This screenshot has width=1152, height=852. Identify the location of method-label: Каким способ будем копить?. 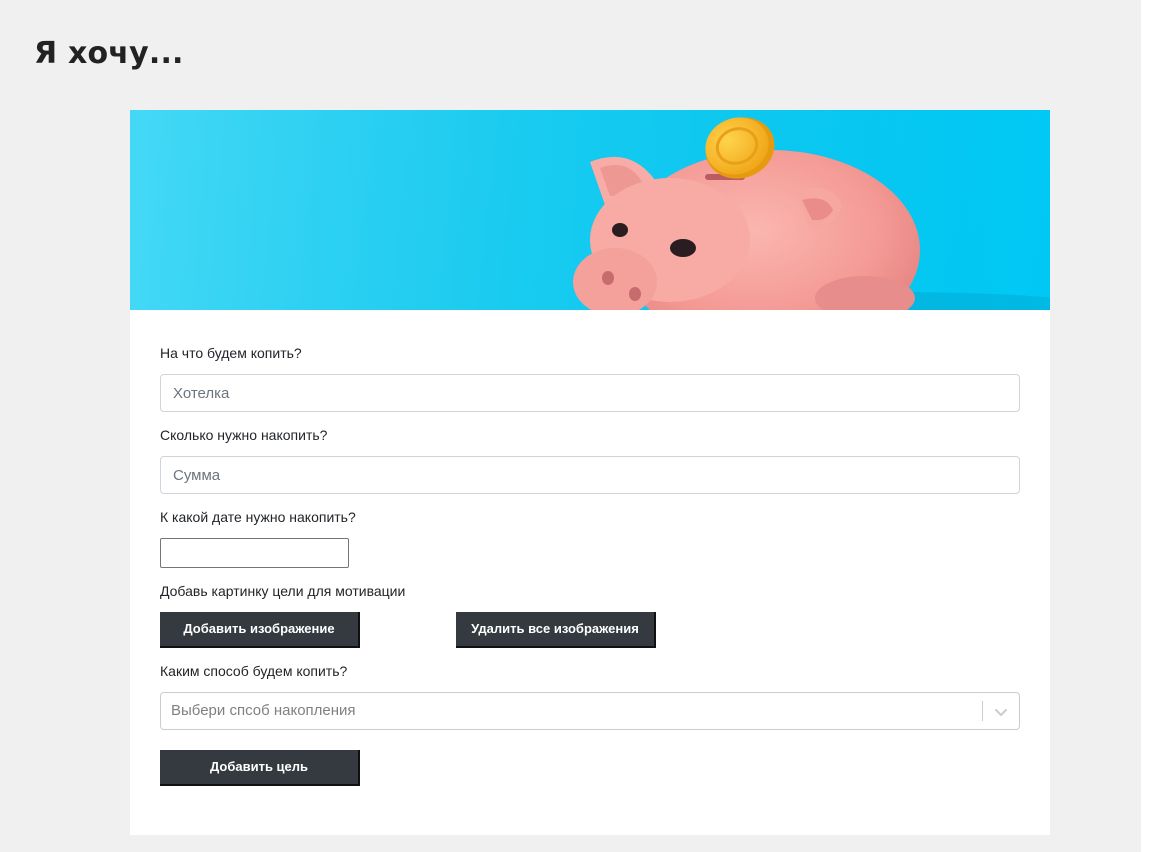
(254, 671).